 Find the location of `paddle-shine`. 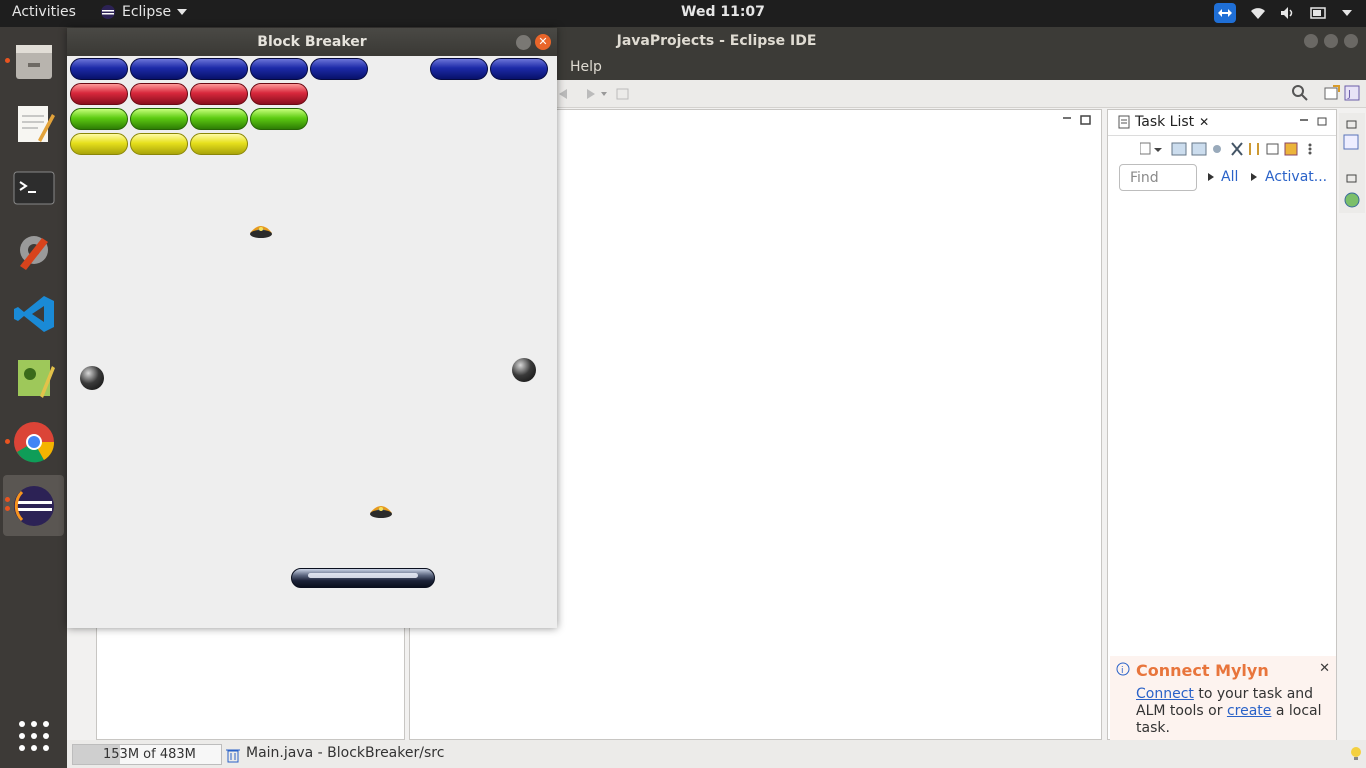

paddle-shine is located at coordinates (363, 575).